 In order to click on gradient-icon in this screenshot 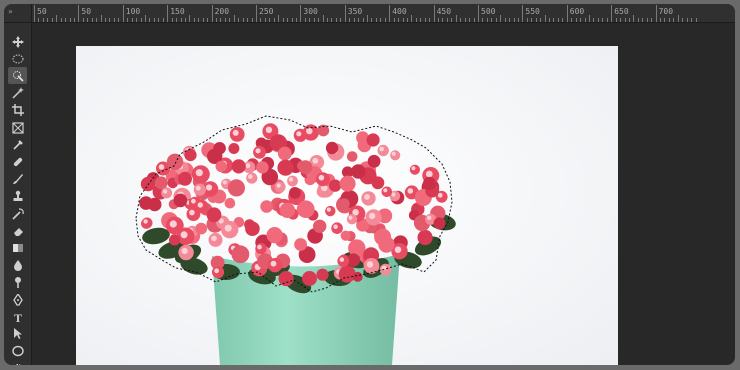, I will do `click(17, 247)`.